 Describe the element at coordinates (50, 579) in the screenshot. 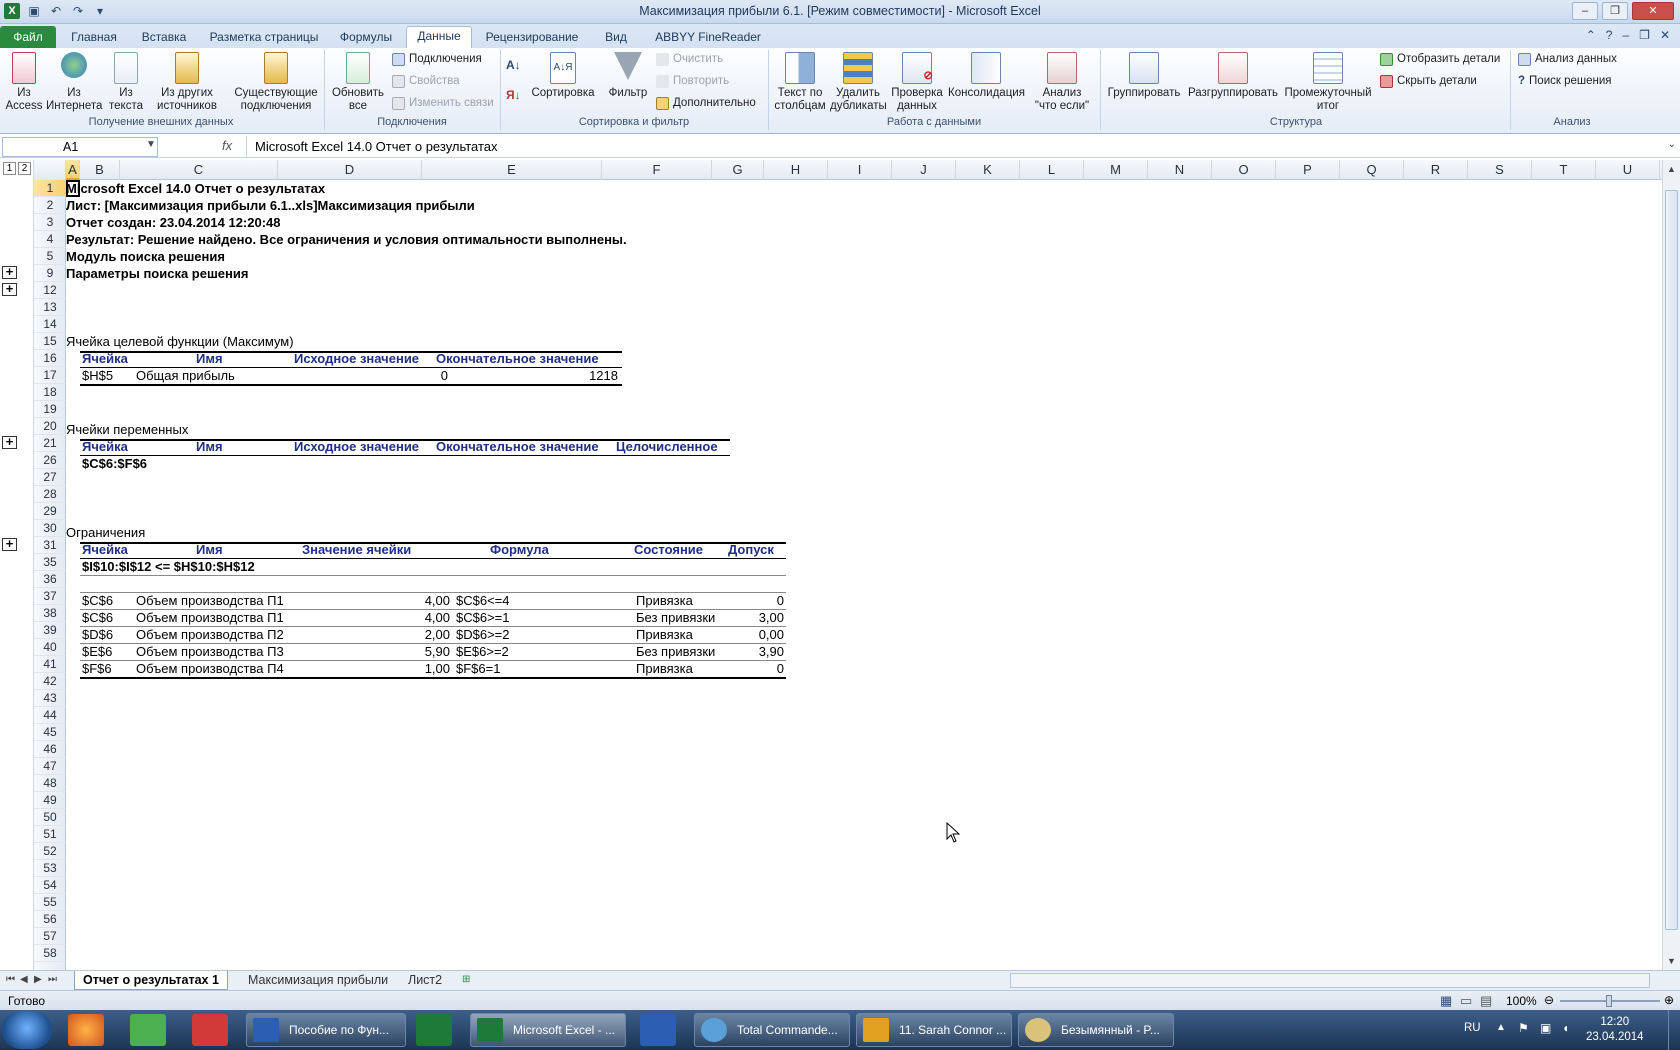

I see `row-header: 36` at that location.